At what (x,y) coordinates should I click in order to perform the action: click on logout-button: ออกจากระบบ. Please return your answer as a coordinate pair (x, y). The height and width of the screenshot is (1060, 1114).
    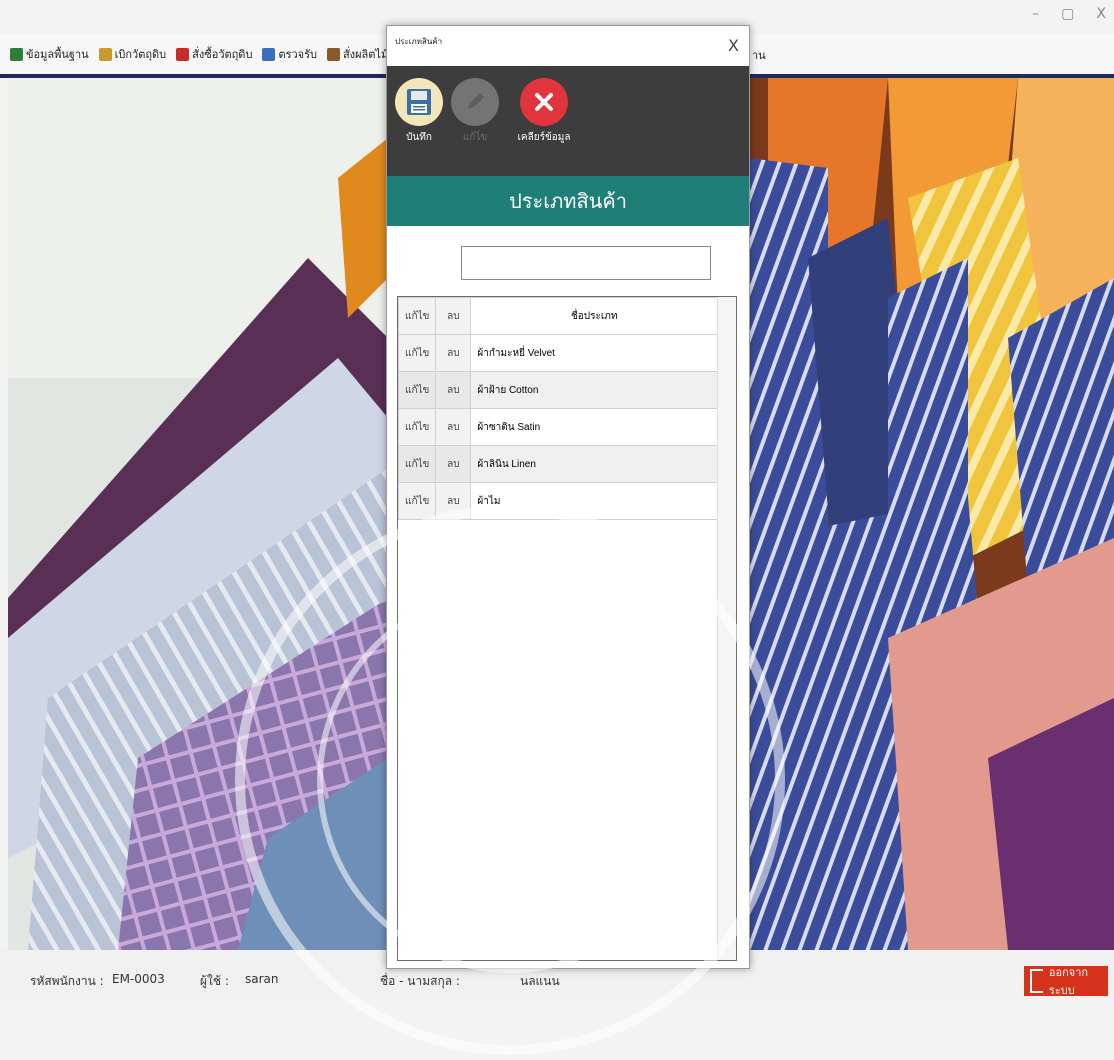
    Looking at the image, I should click on (1066, 981).